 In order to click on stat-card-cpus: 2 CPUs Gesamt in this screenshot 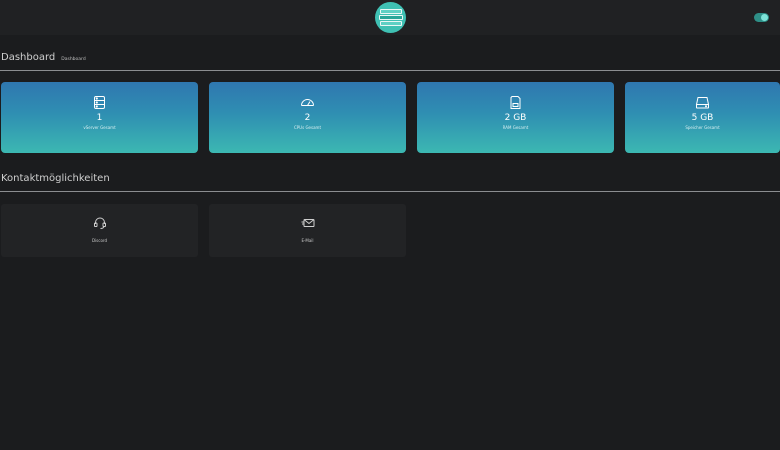, I will do `click(307, 117)`.